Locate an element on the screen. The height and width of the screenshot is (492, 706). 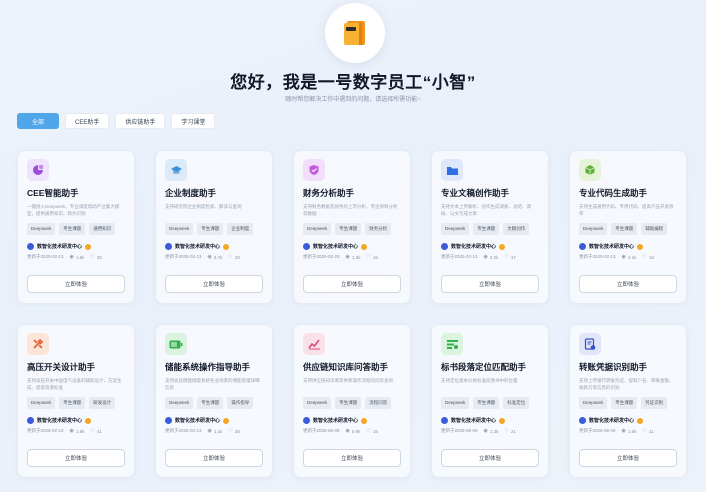
card-description: 支持高压开关中国电气设备的辅助设计，方案生成、提取资源标准 is located at coordinates (74, 384).